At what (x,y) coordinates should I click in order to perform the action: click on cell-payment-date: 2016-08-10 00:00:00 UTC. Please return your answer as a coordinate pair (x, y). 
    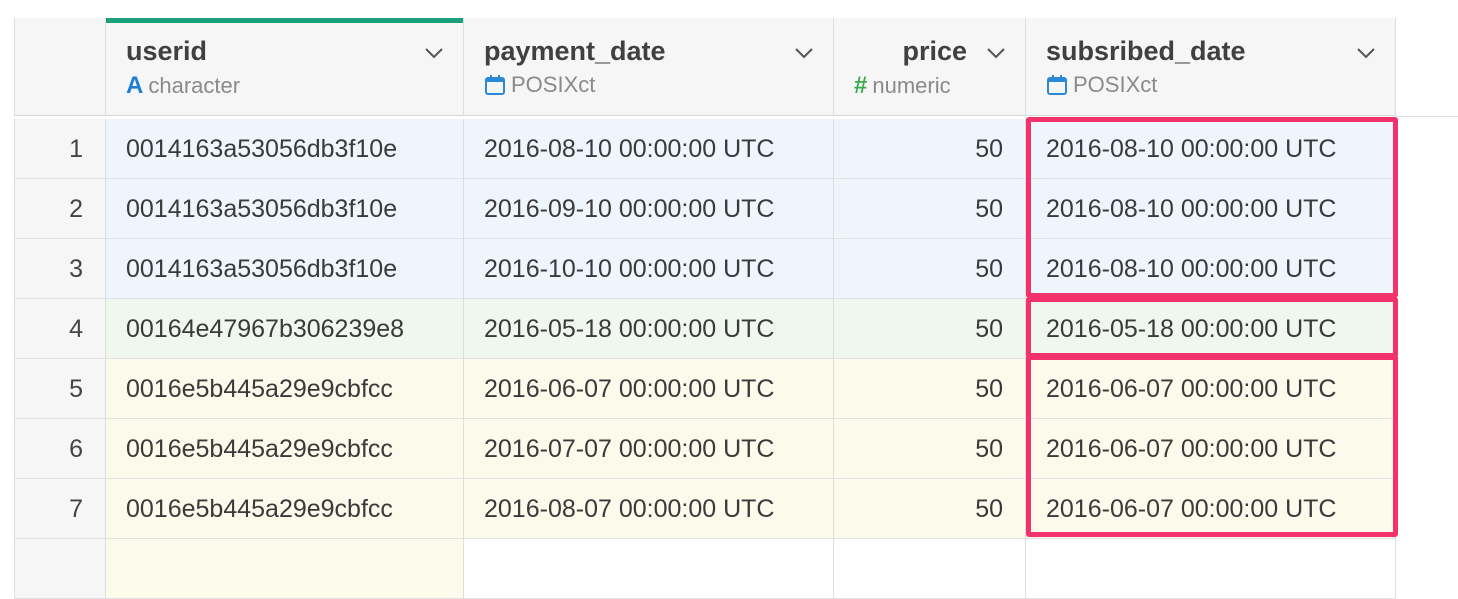
    Looking at the image, I should click on (649, 149).